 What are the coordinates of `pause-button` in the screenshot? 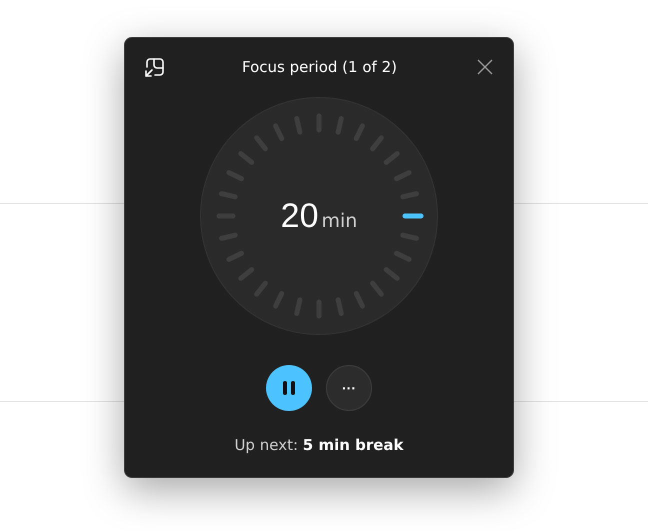 It's located at (289, 388).